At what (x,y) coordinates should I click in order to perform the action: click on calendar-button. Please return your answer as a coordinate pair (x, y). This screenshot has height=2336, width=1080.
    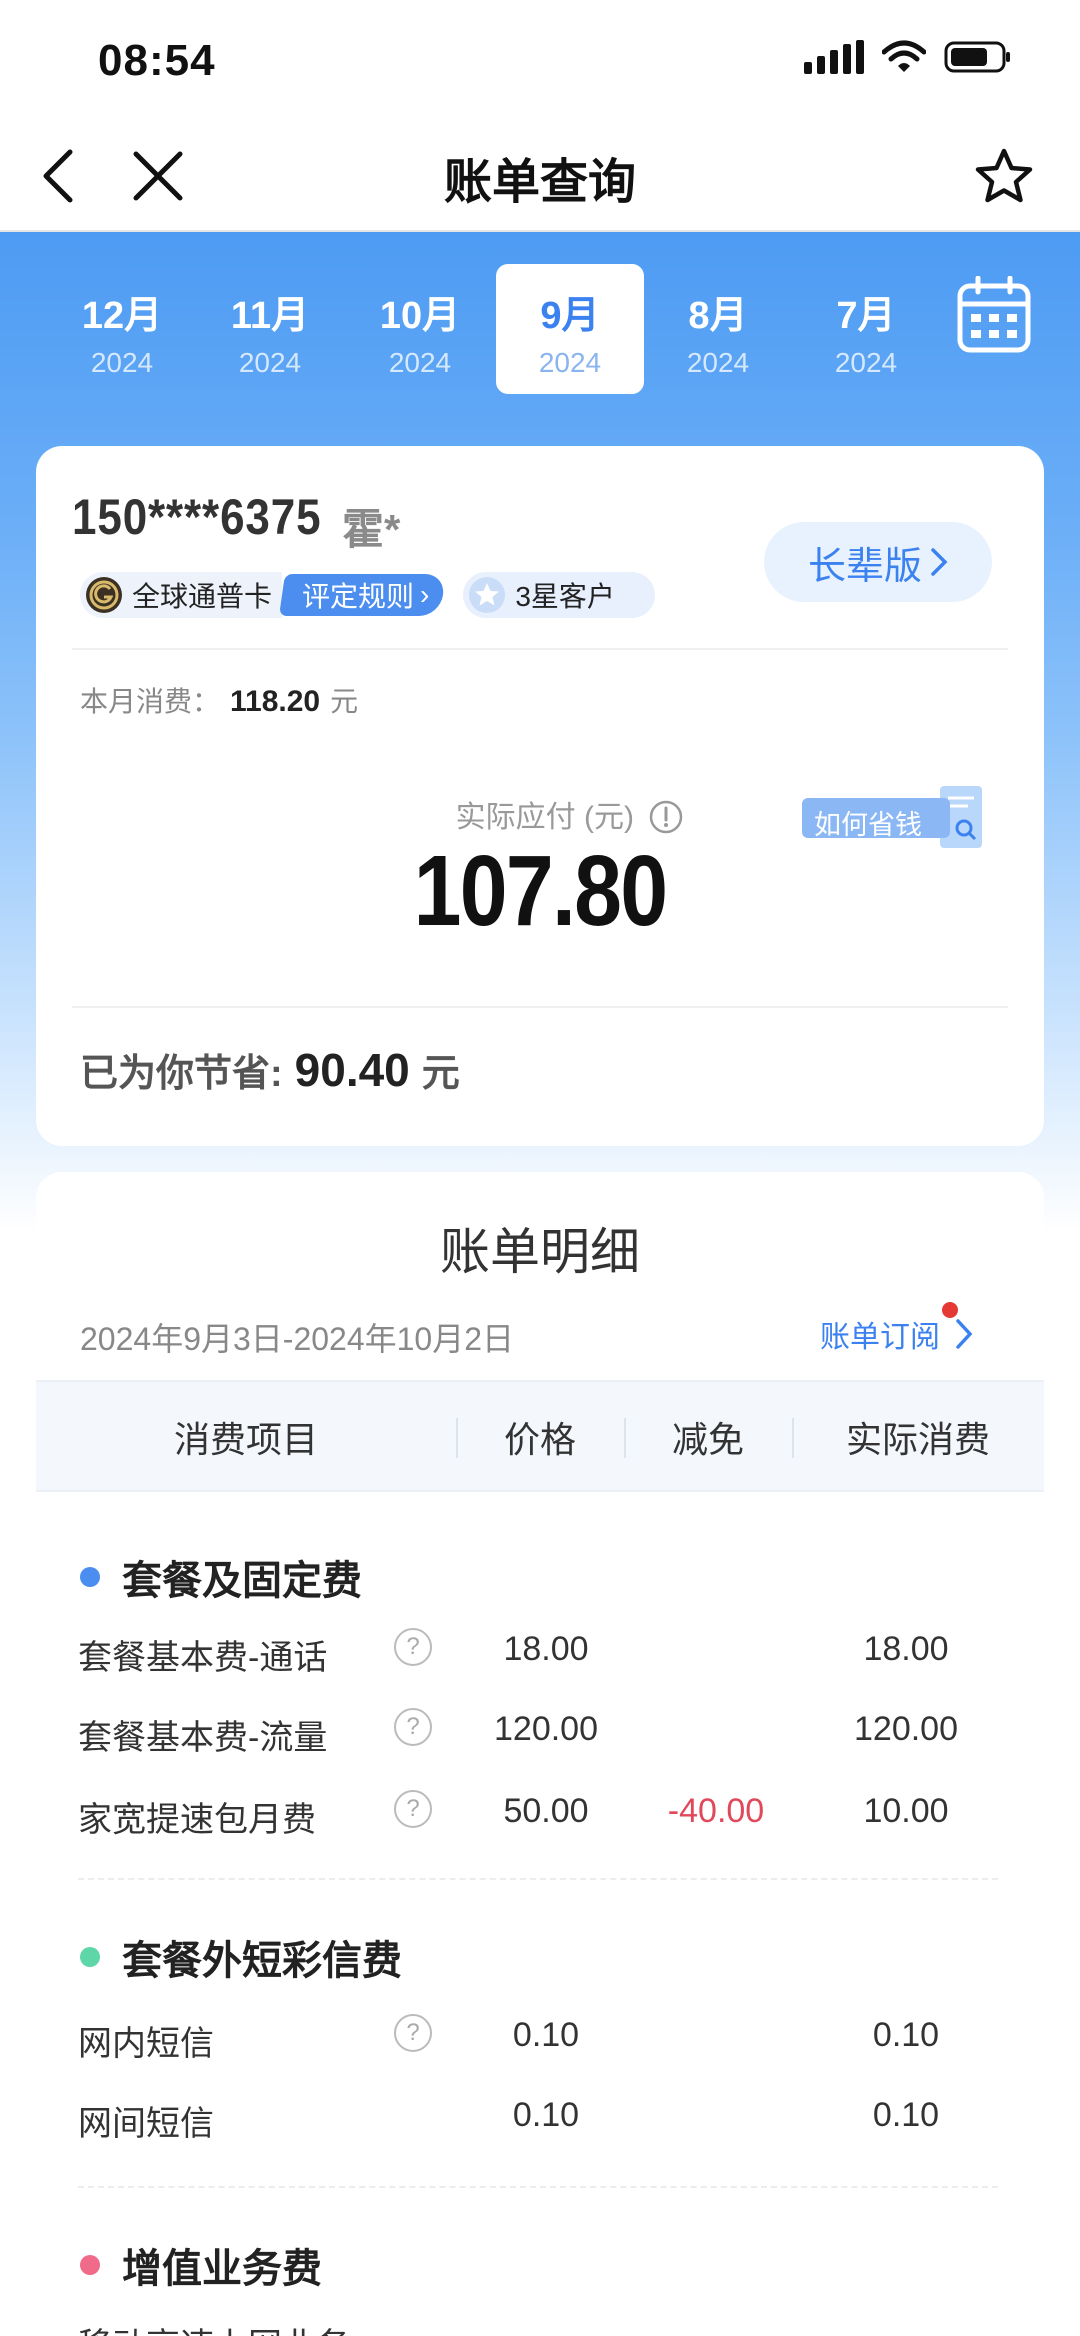
    Looking at the image, I should click on (994, 315).